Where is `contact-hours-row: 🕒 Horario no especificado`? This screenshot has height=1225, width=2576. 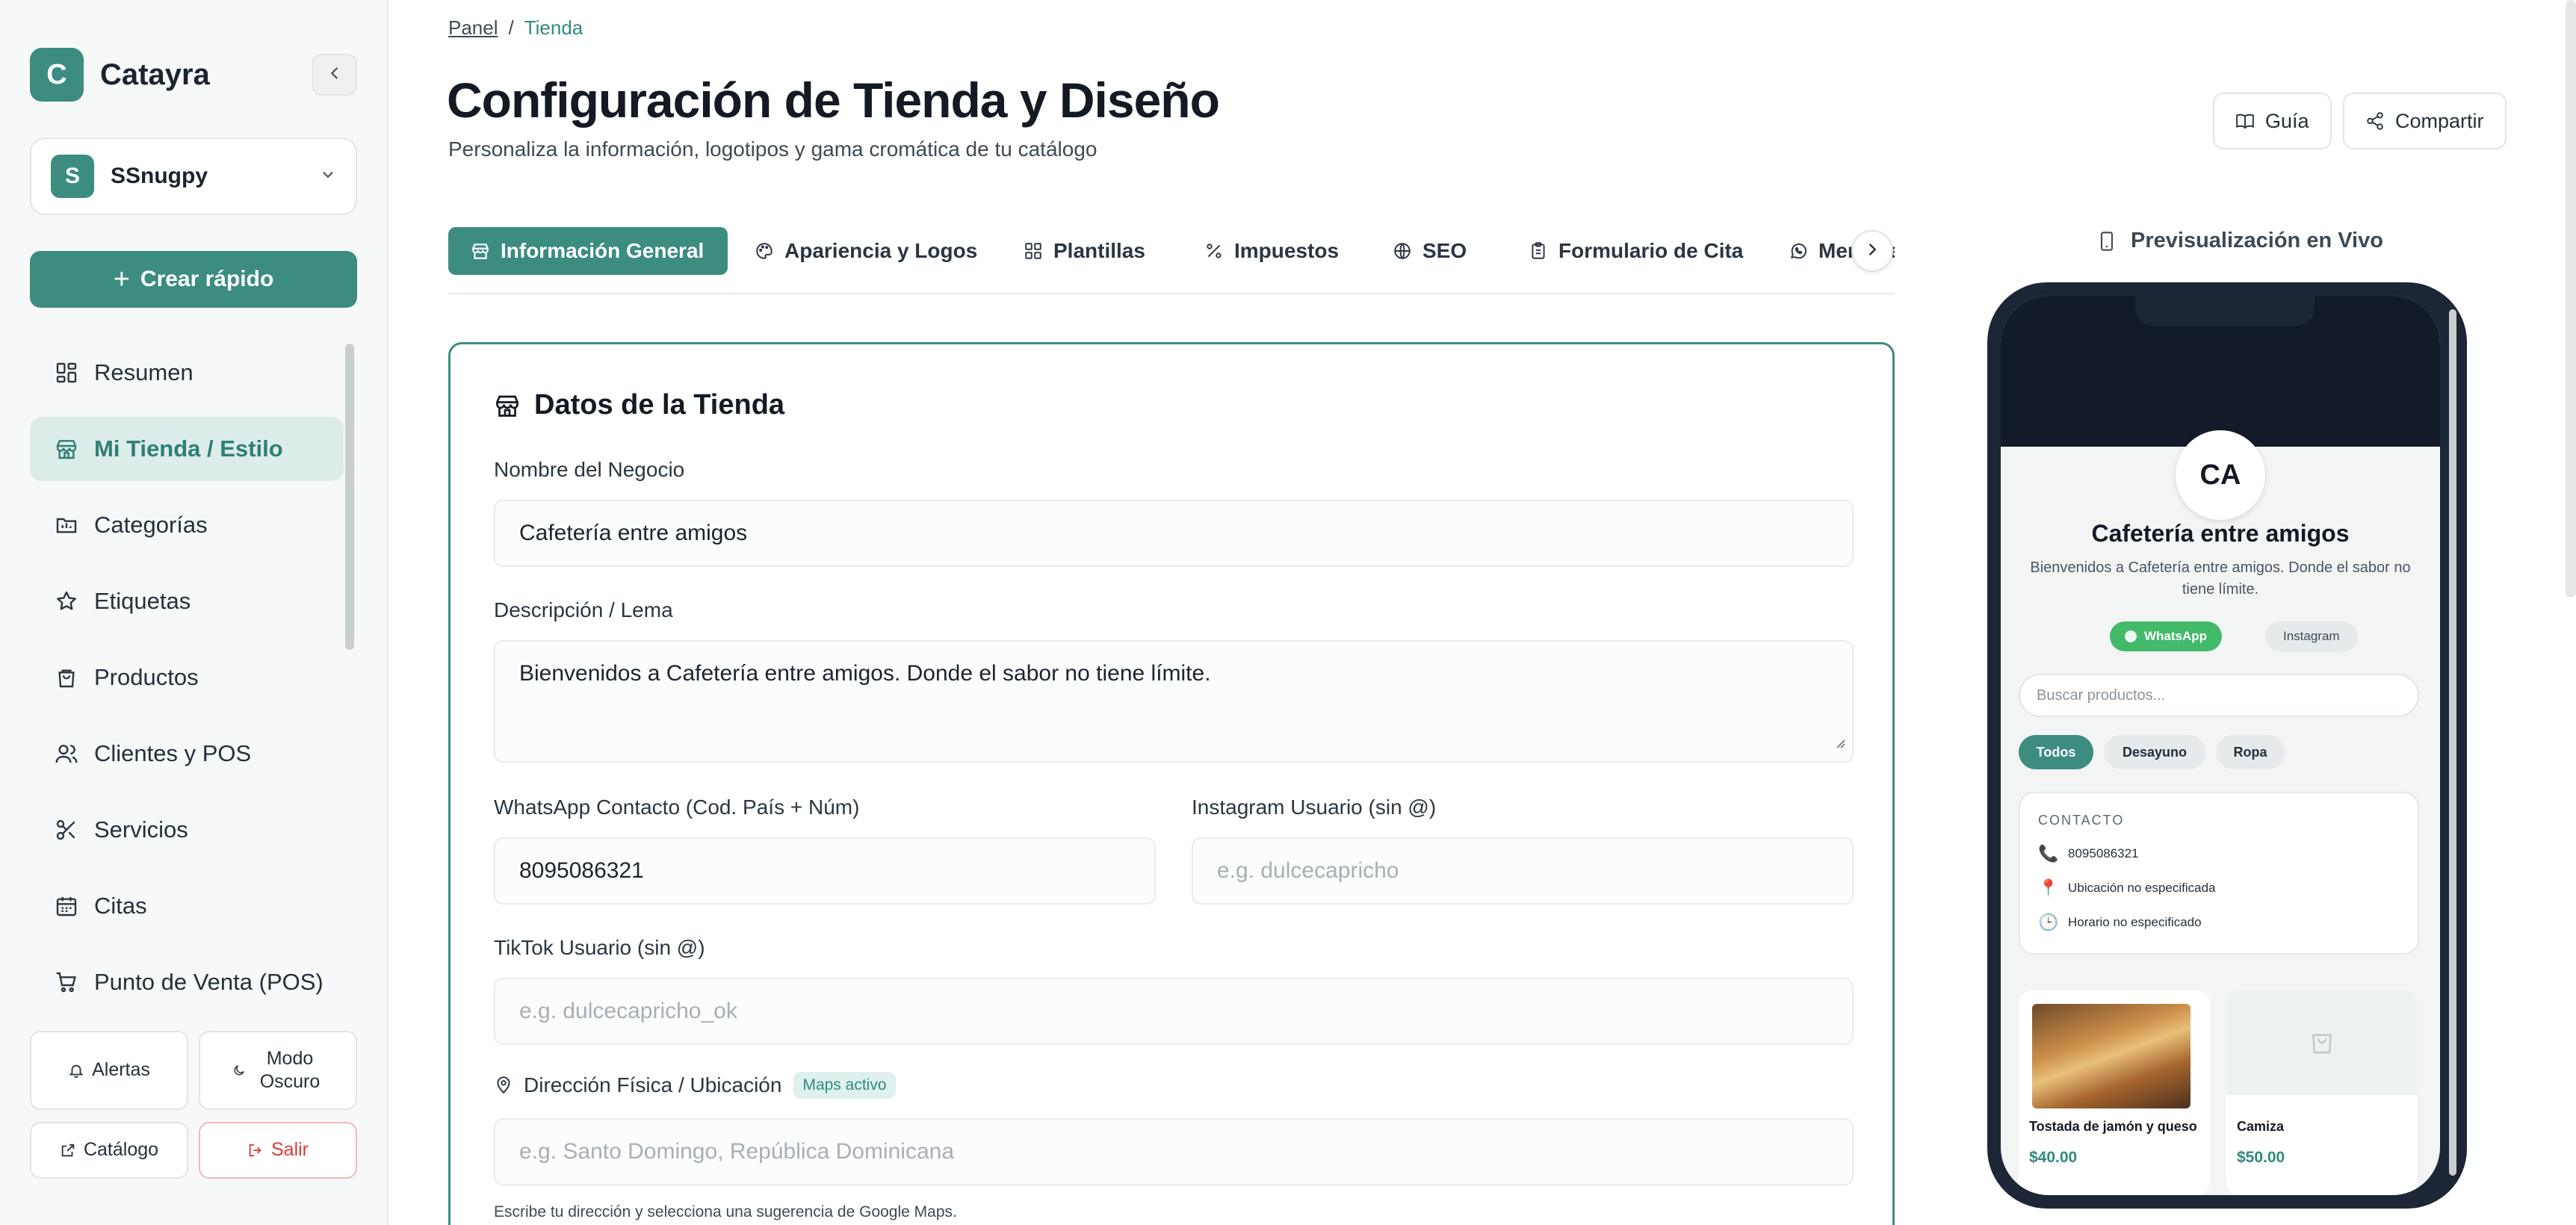
contact-hours-row: 🕒 Horario no especificado is located at coordinates (2120, 922).